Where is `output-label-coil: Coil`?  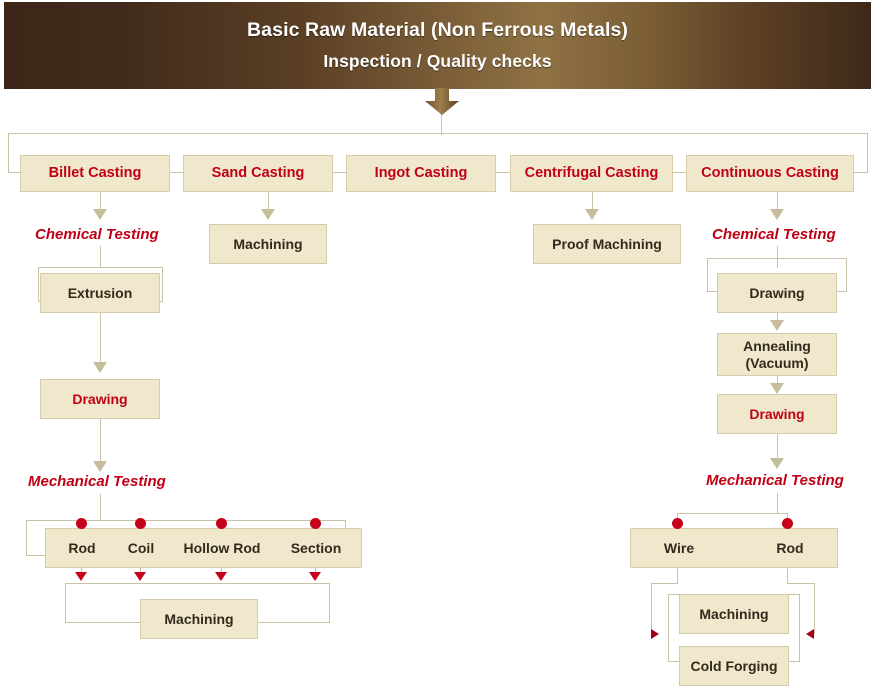
output-label-coil: Coil is located at coordinates (141, 548).